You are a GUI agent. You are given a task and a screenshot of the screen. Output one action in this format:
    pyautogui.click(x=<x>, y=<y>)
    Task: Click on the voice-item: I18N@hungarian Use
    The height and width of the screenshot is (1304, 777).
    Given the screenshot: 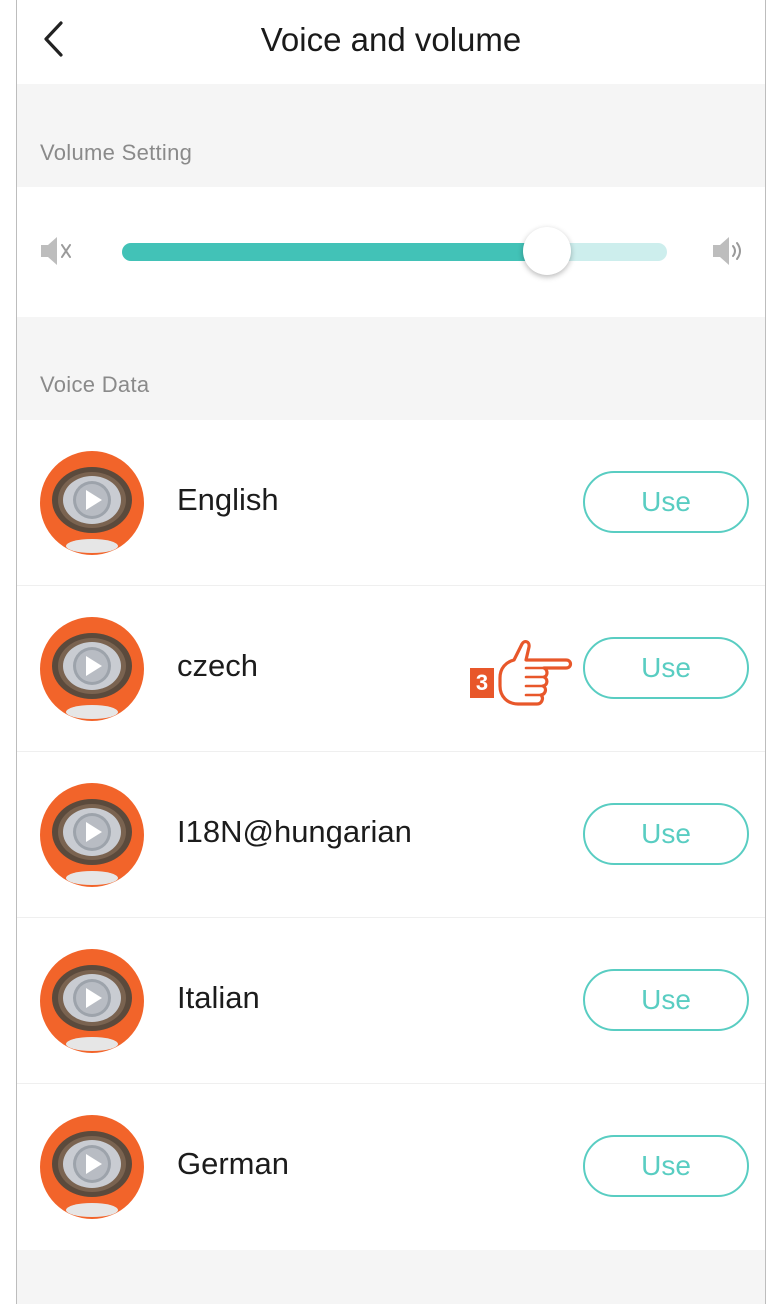 What is the action you would take?
    pyautogui.click(x=391, y=835)
    